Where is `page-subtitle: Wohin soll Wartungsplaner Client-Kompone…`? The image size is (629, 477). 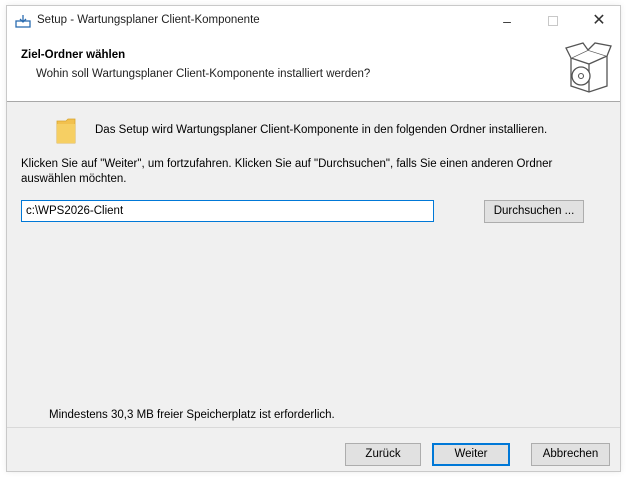 page-subtitle: Wohin soll Wartungsplaner Client-Kompone… is located at coordinates (203, 74).